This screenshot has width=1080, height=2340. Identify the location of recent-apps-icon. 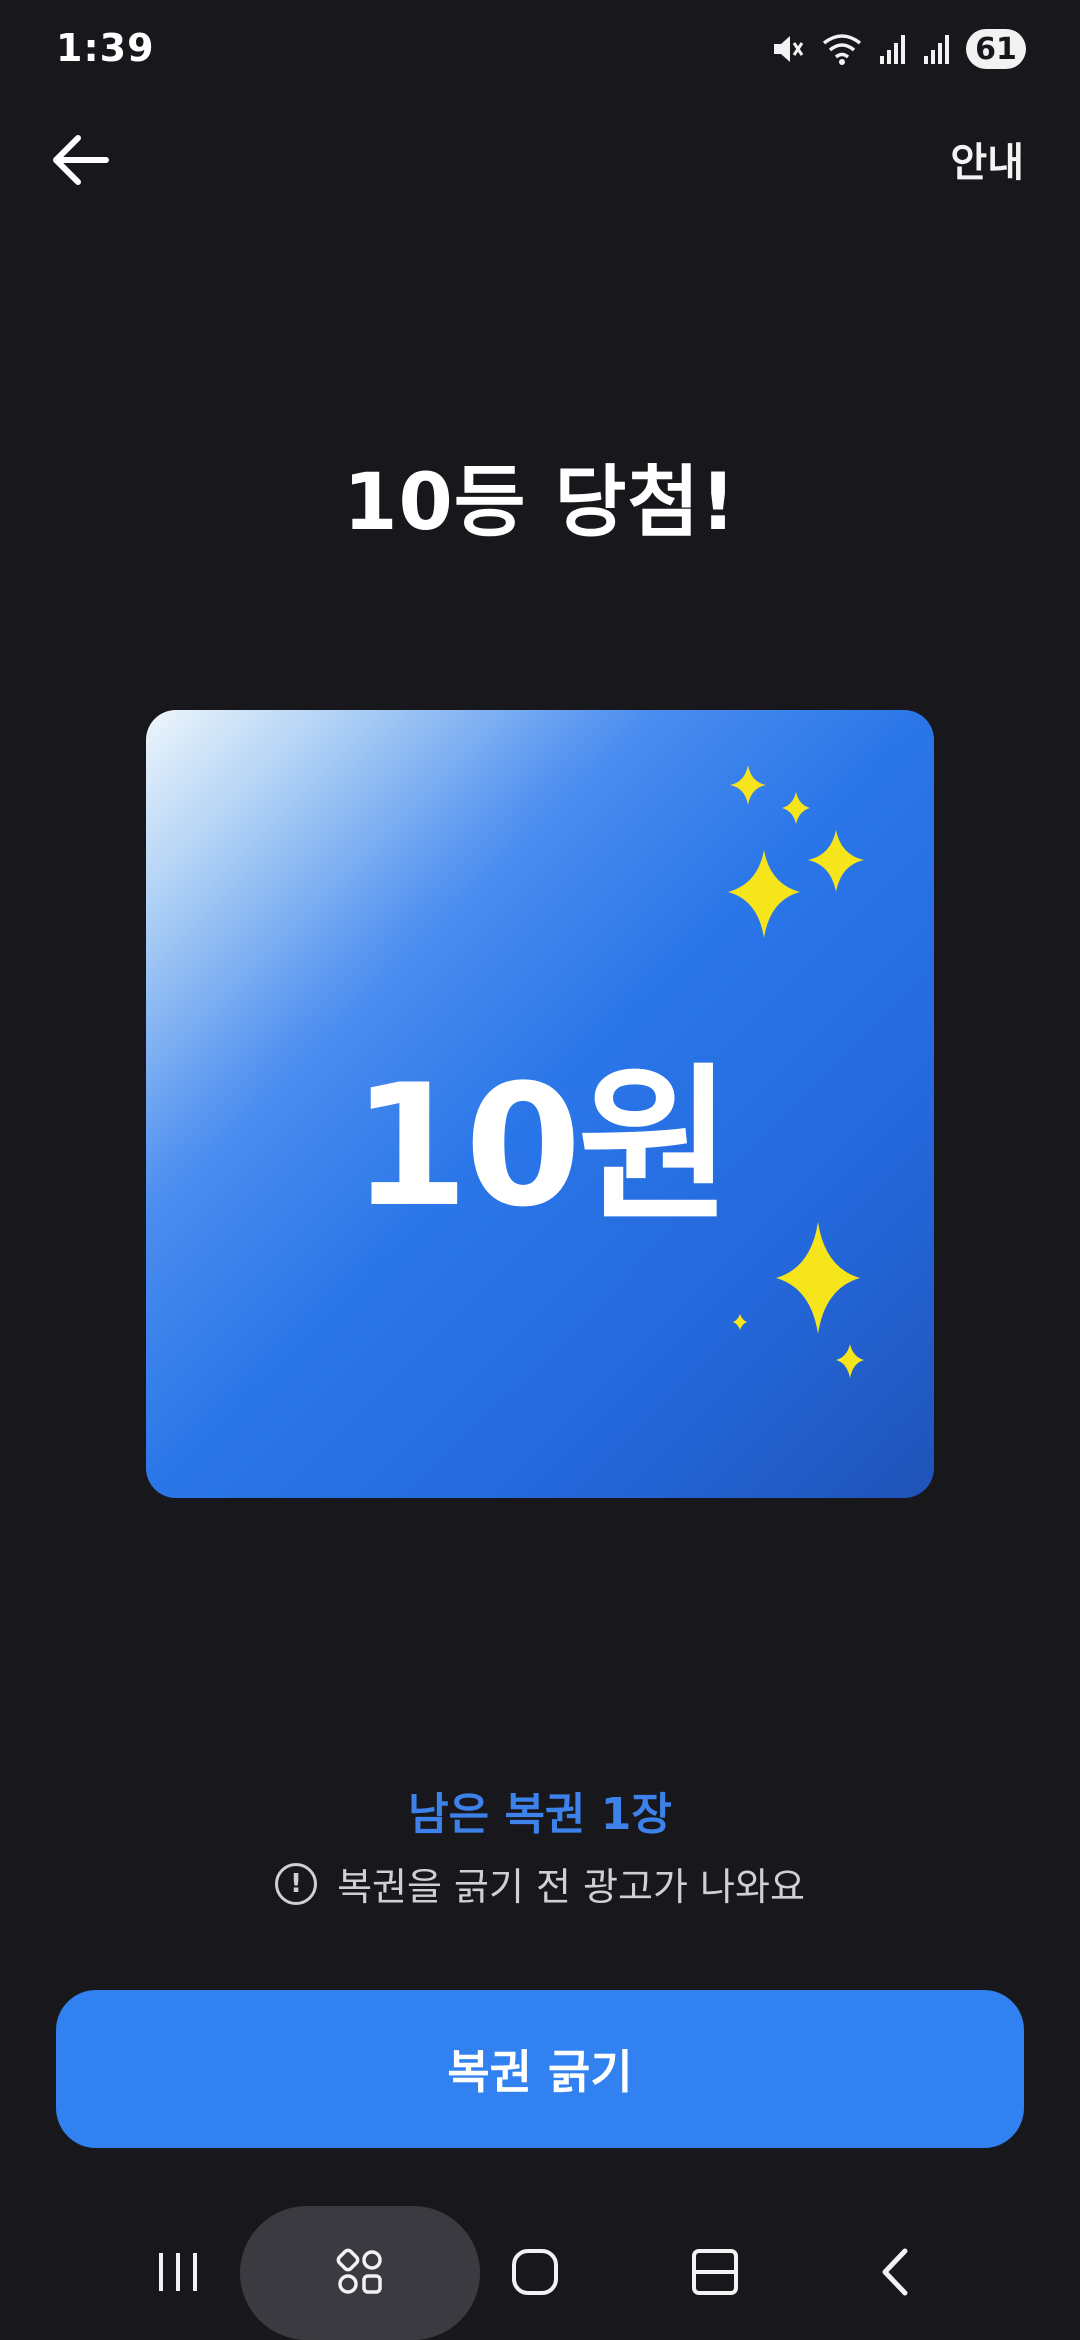
(178, 2272).